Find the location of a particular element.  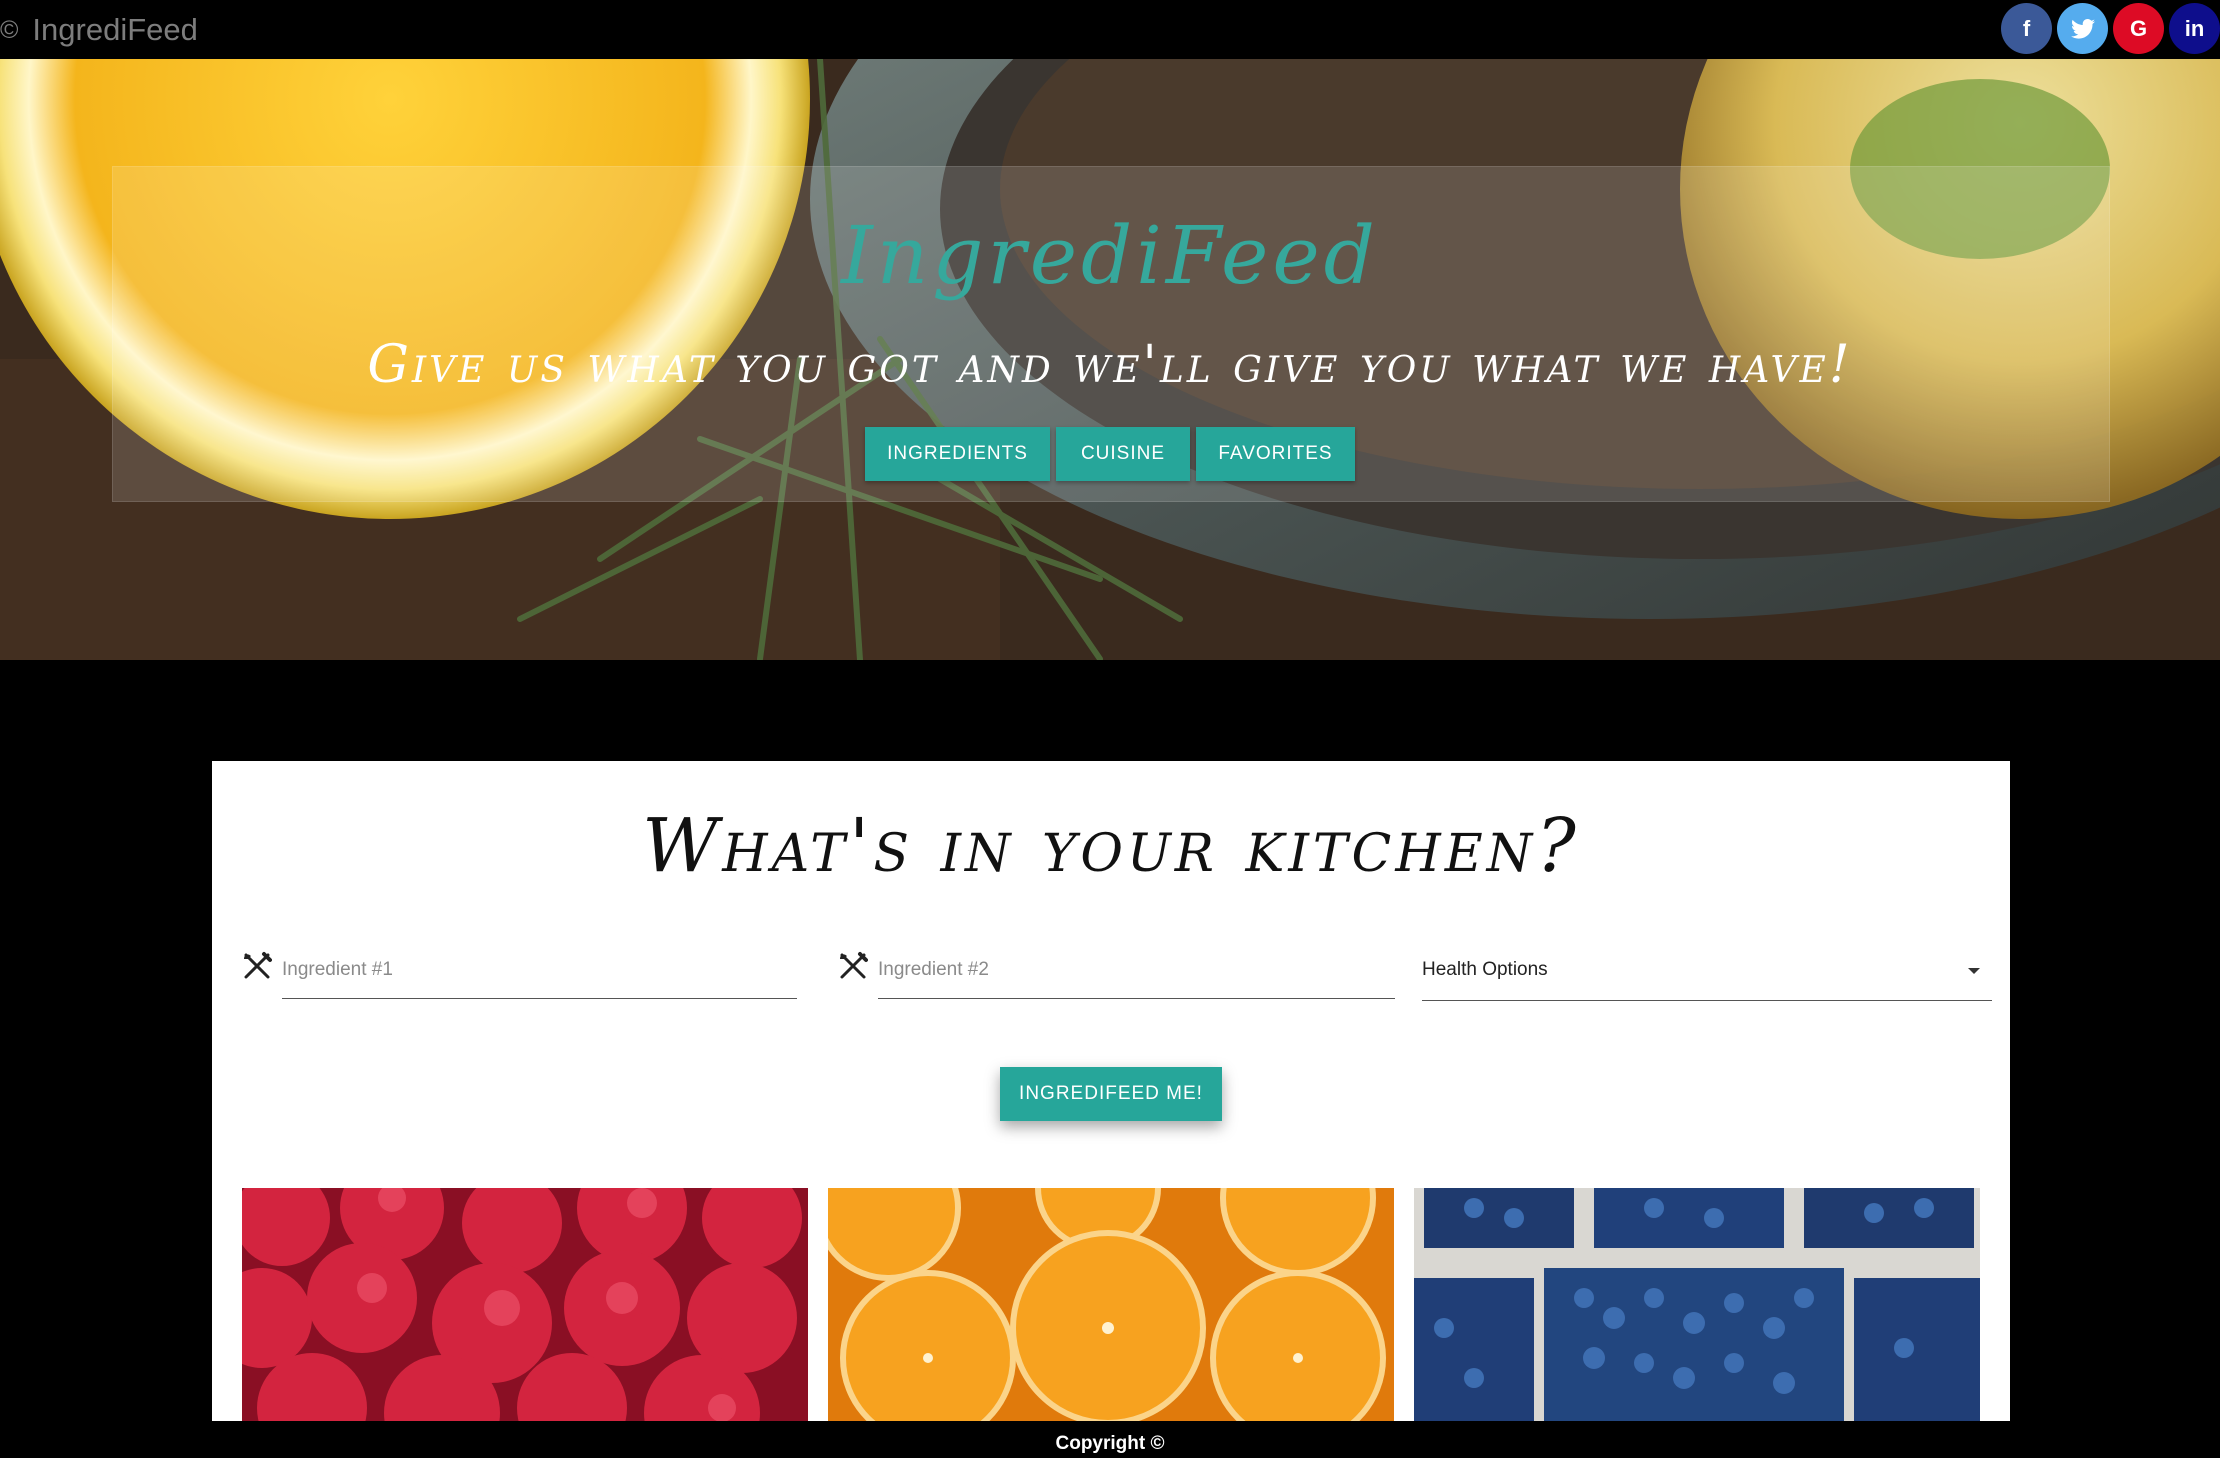

ingredient-1-input is located at coordinates (539, 970).